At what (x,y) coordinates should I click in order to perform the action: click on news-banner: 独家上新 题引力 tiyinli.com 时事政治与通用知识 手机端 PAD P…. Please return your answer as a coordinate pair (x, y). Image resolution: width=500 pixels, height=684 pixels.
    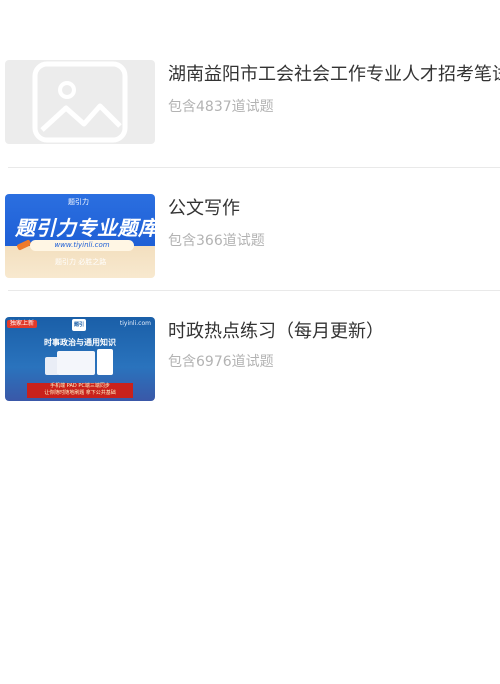
    Looking at the image, I should click on (80, 359).